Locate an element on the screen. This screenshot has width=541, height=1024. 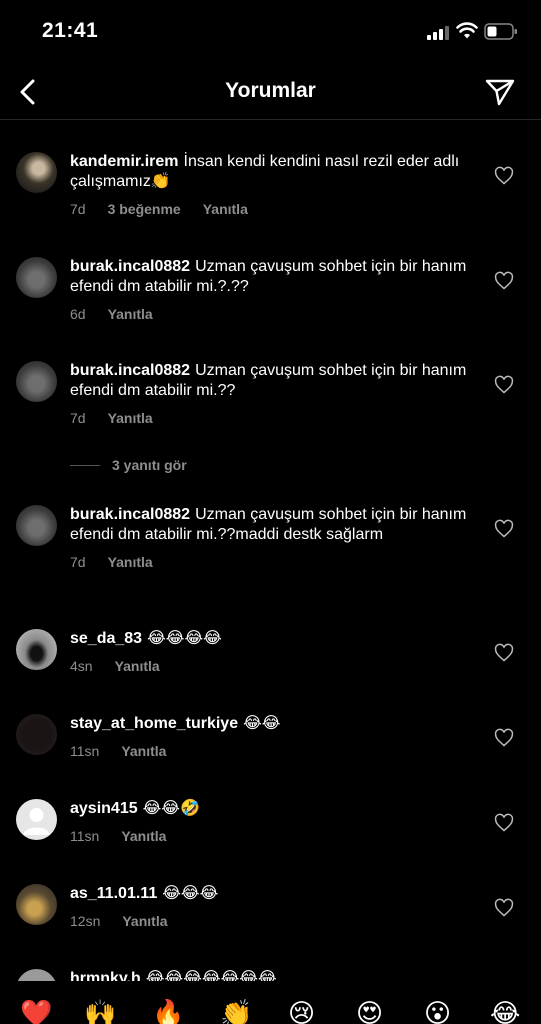
comment-username: stay_at_home_turkiye is located at coordinates (154, 723).